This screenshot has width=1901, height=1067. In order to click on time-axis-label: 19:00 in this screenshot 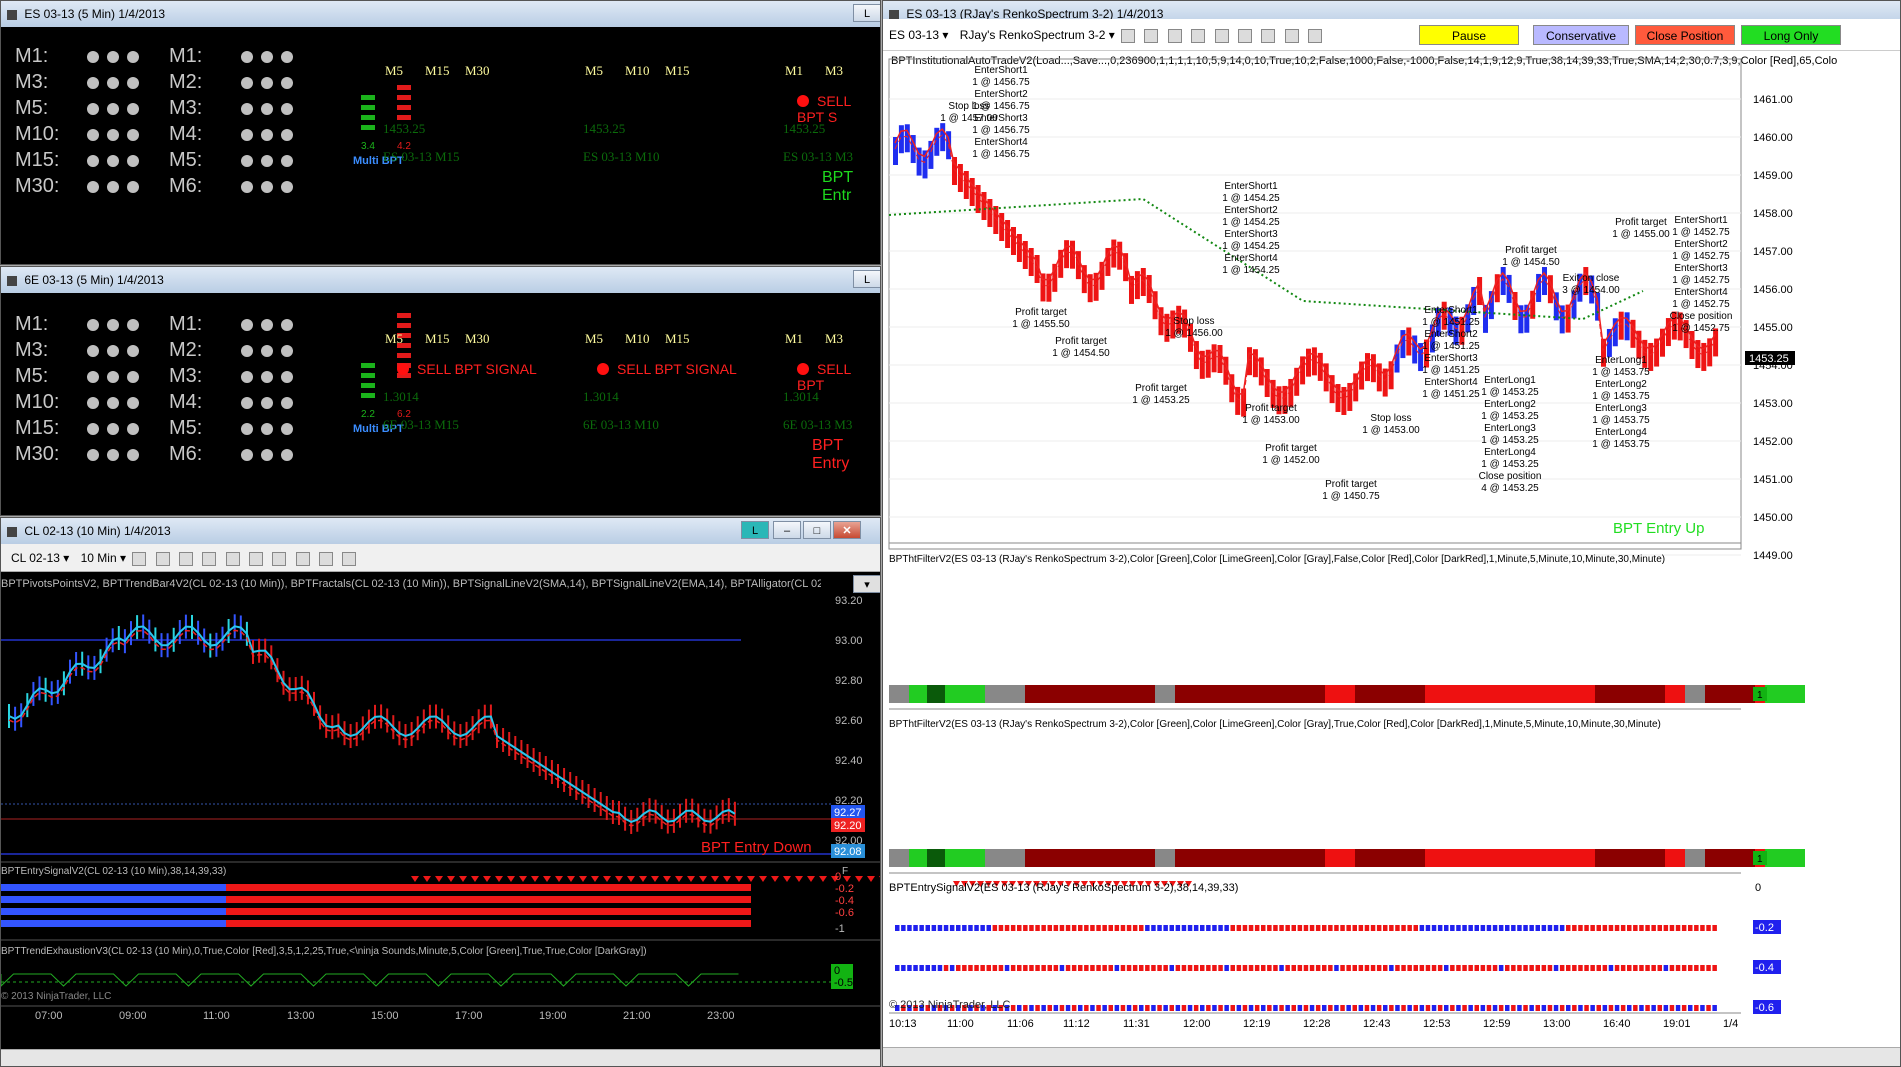, I will do `click(553, 1016)`.